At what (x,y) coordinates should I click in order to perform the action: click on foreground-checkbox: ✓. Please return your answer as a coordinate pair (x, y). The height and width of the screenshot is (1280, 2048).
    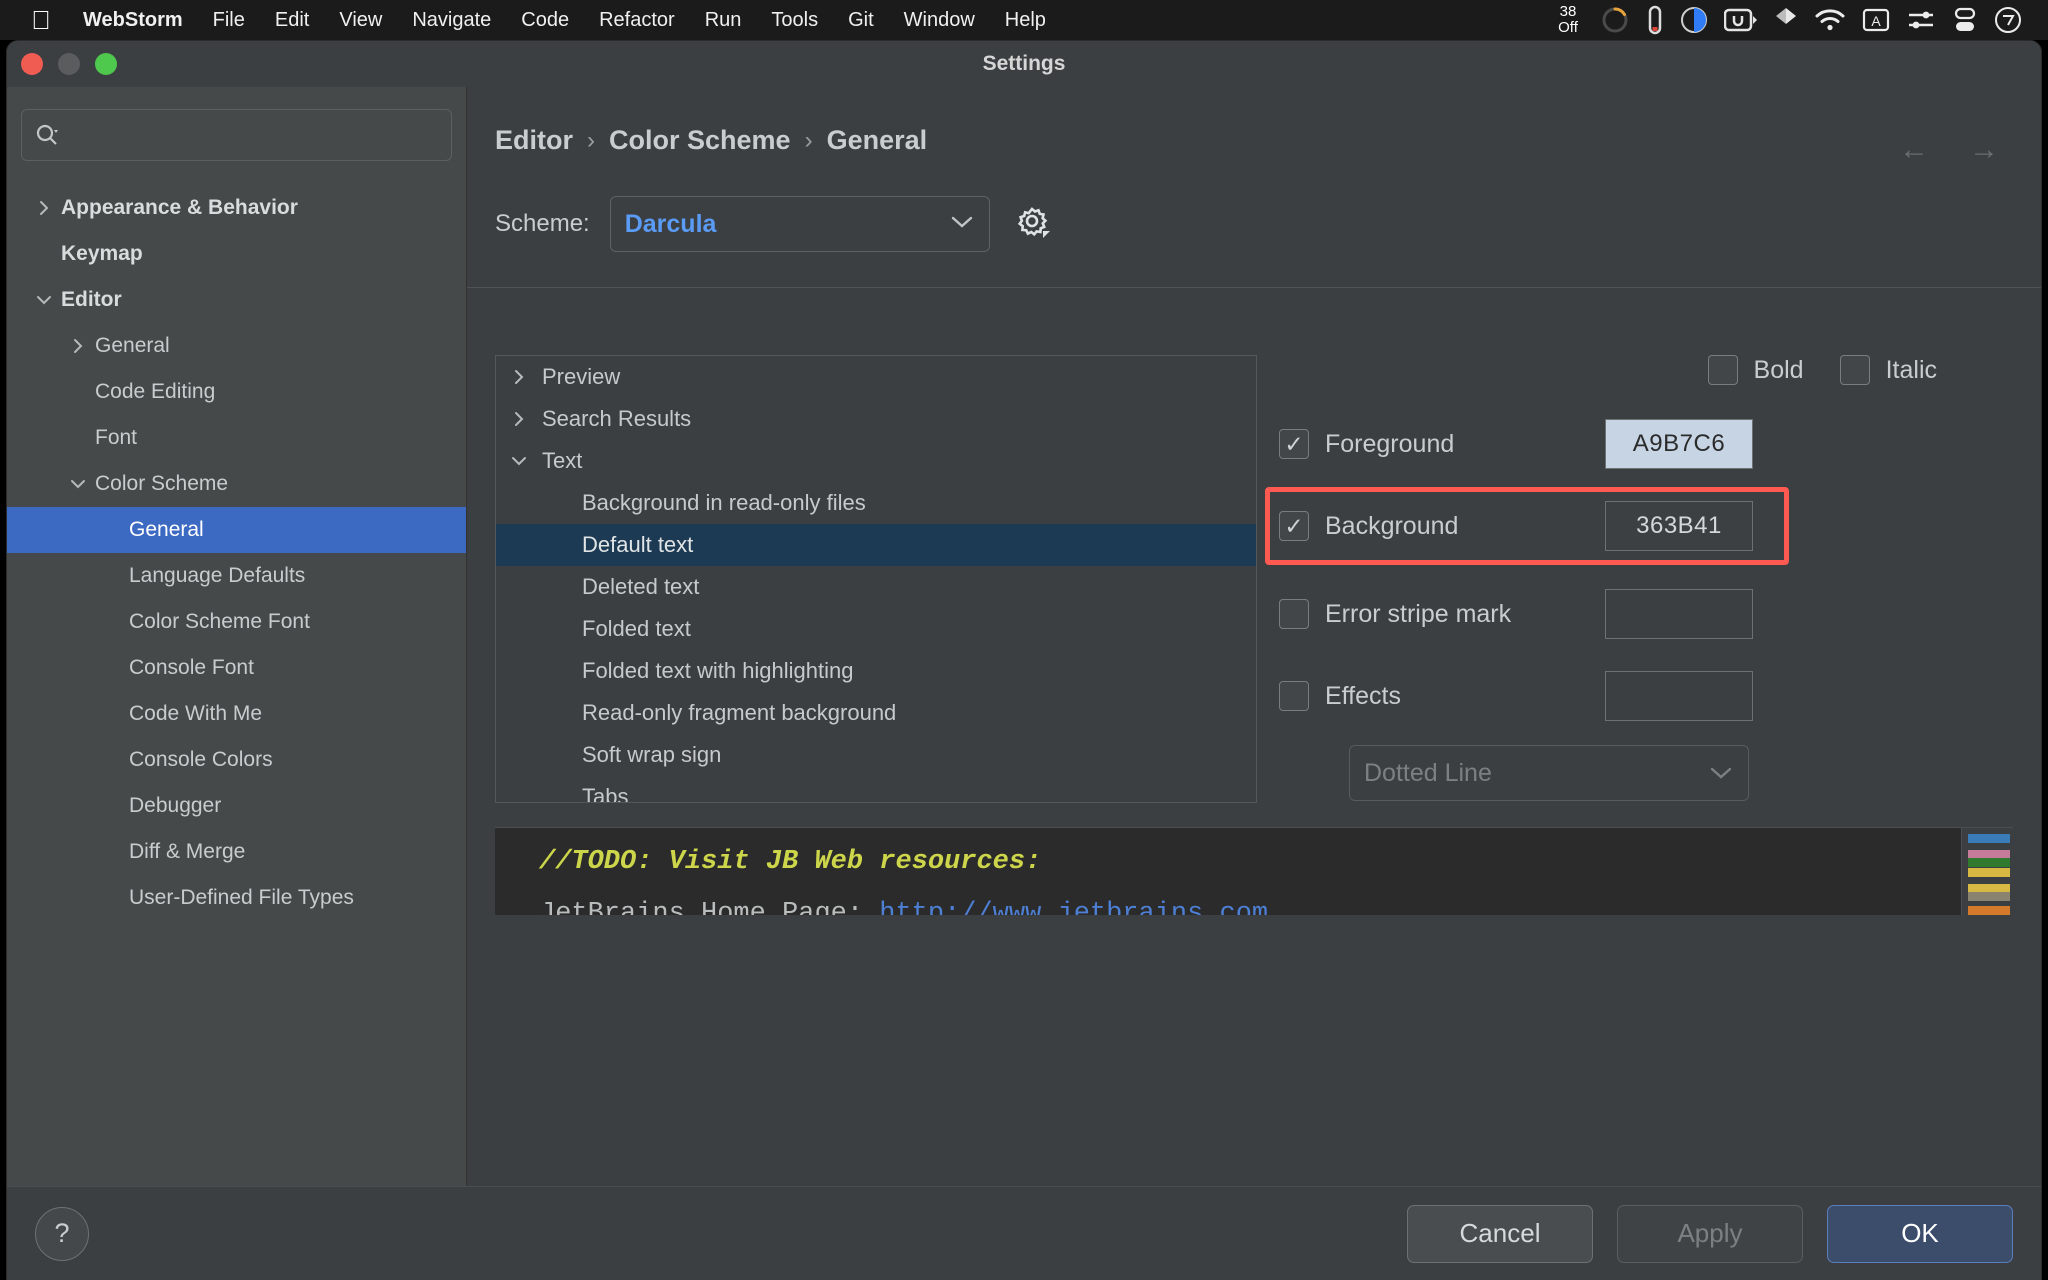
    Looking at the image, I should click on (1294, 444).